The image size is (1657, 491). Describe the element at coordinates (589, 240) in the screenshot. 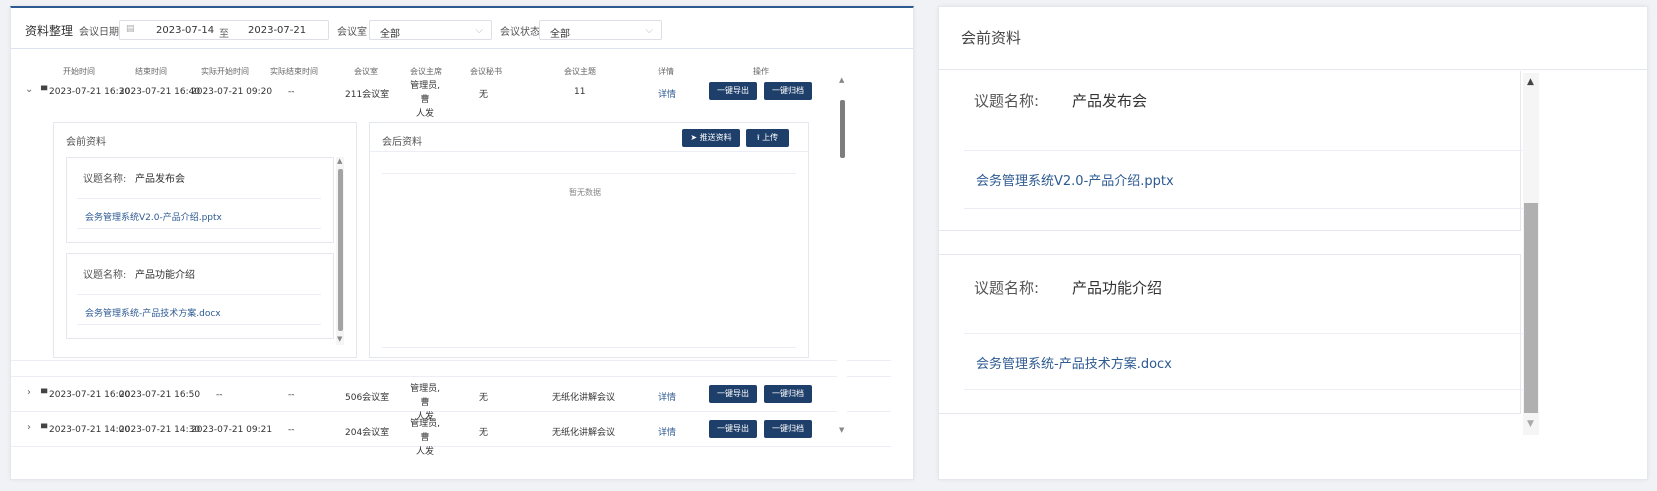

I see `post-meeting-panel: 会后资料 ➤ 推送资料 ⭱ 上传 暂无数据` at that location.